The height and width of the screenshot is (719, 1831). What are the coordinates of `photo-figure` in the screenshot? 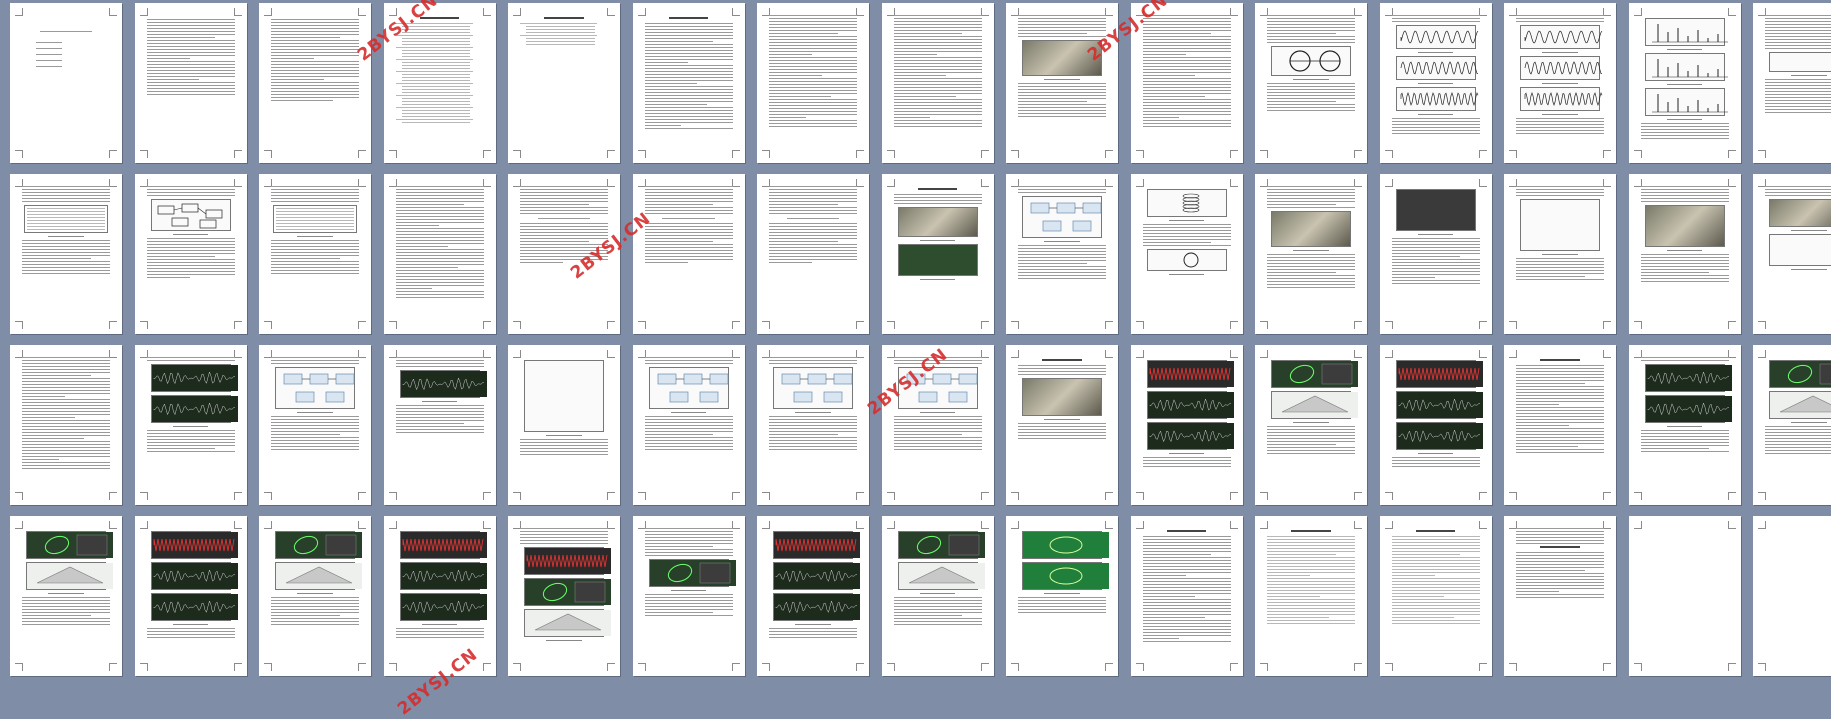 It's located at (1311, 229).